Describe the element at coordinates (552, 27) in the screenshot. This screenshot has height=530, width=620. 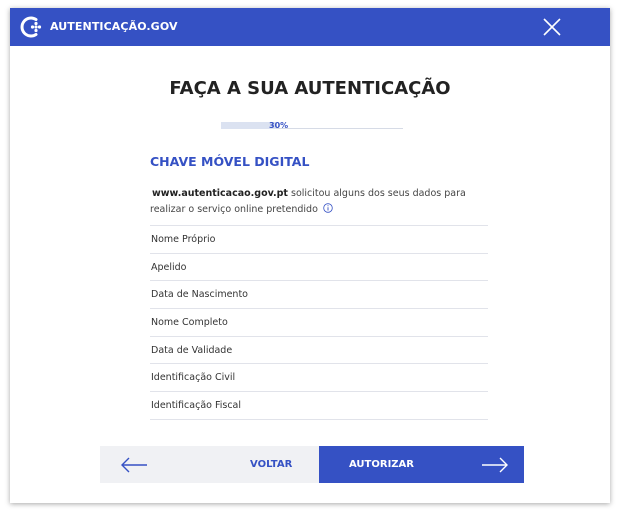
I see `close-icon` at that location.